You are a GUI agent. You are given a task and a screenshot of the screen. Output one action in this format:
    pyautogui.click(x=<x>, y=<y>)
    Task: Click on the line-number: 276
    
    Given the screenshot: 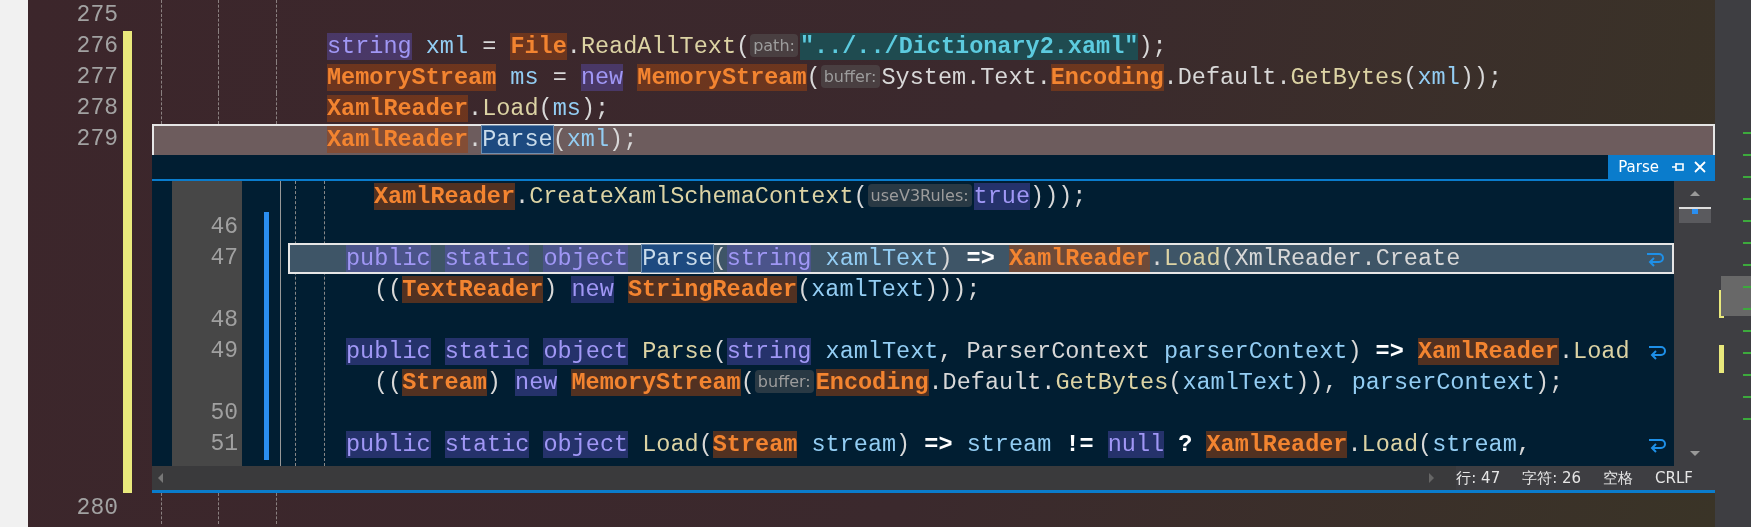 What is the action you would take?
    pyautogui.click(x=96, y=46)
    